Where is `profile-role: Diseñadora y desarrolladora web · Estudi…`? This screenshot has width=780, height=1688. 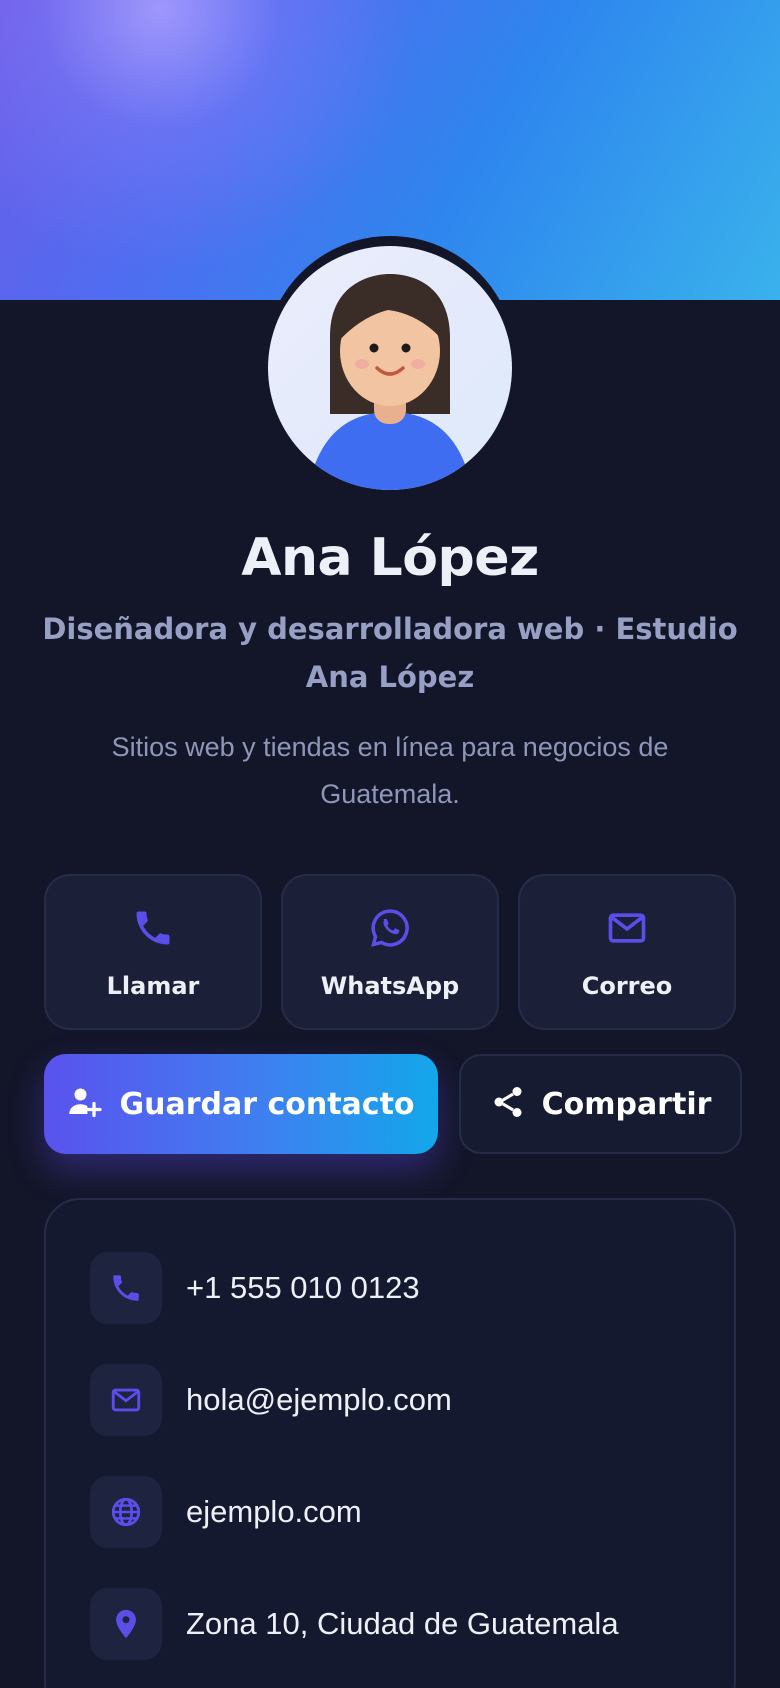
profile-role: Diseñadora y desarrolladora web · Estudi… is located at coordinates (390, 653).